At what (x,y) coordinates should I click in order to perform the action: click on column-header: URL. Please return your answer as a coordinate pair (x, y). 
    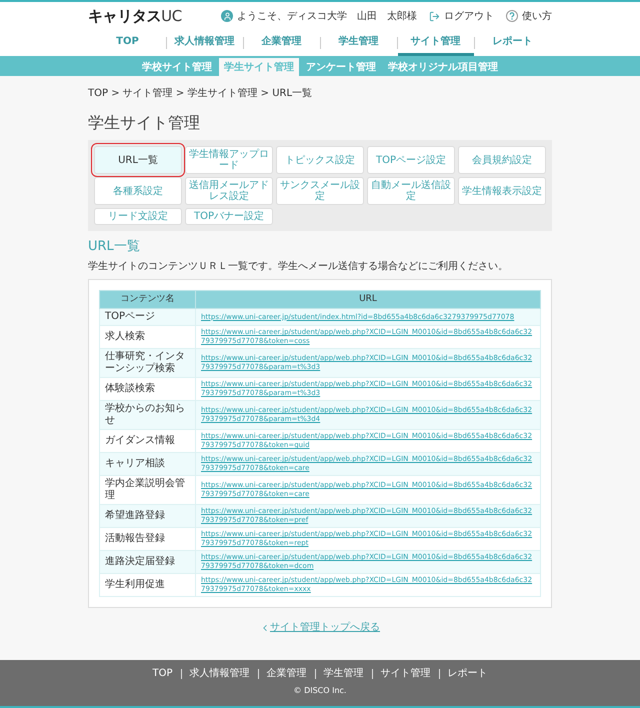
    Looking at the image, I should click on (368, 299).